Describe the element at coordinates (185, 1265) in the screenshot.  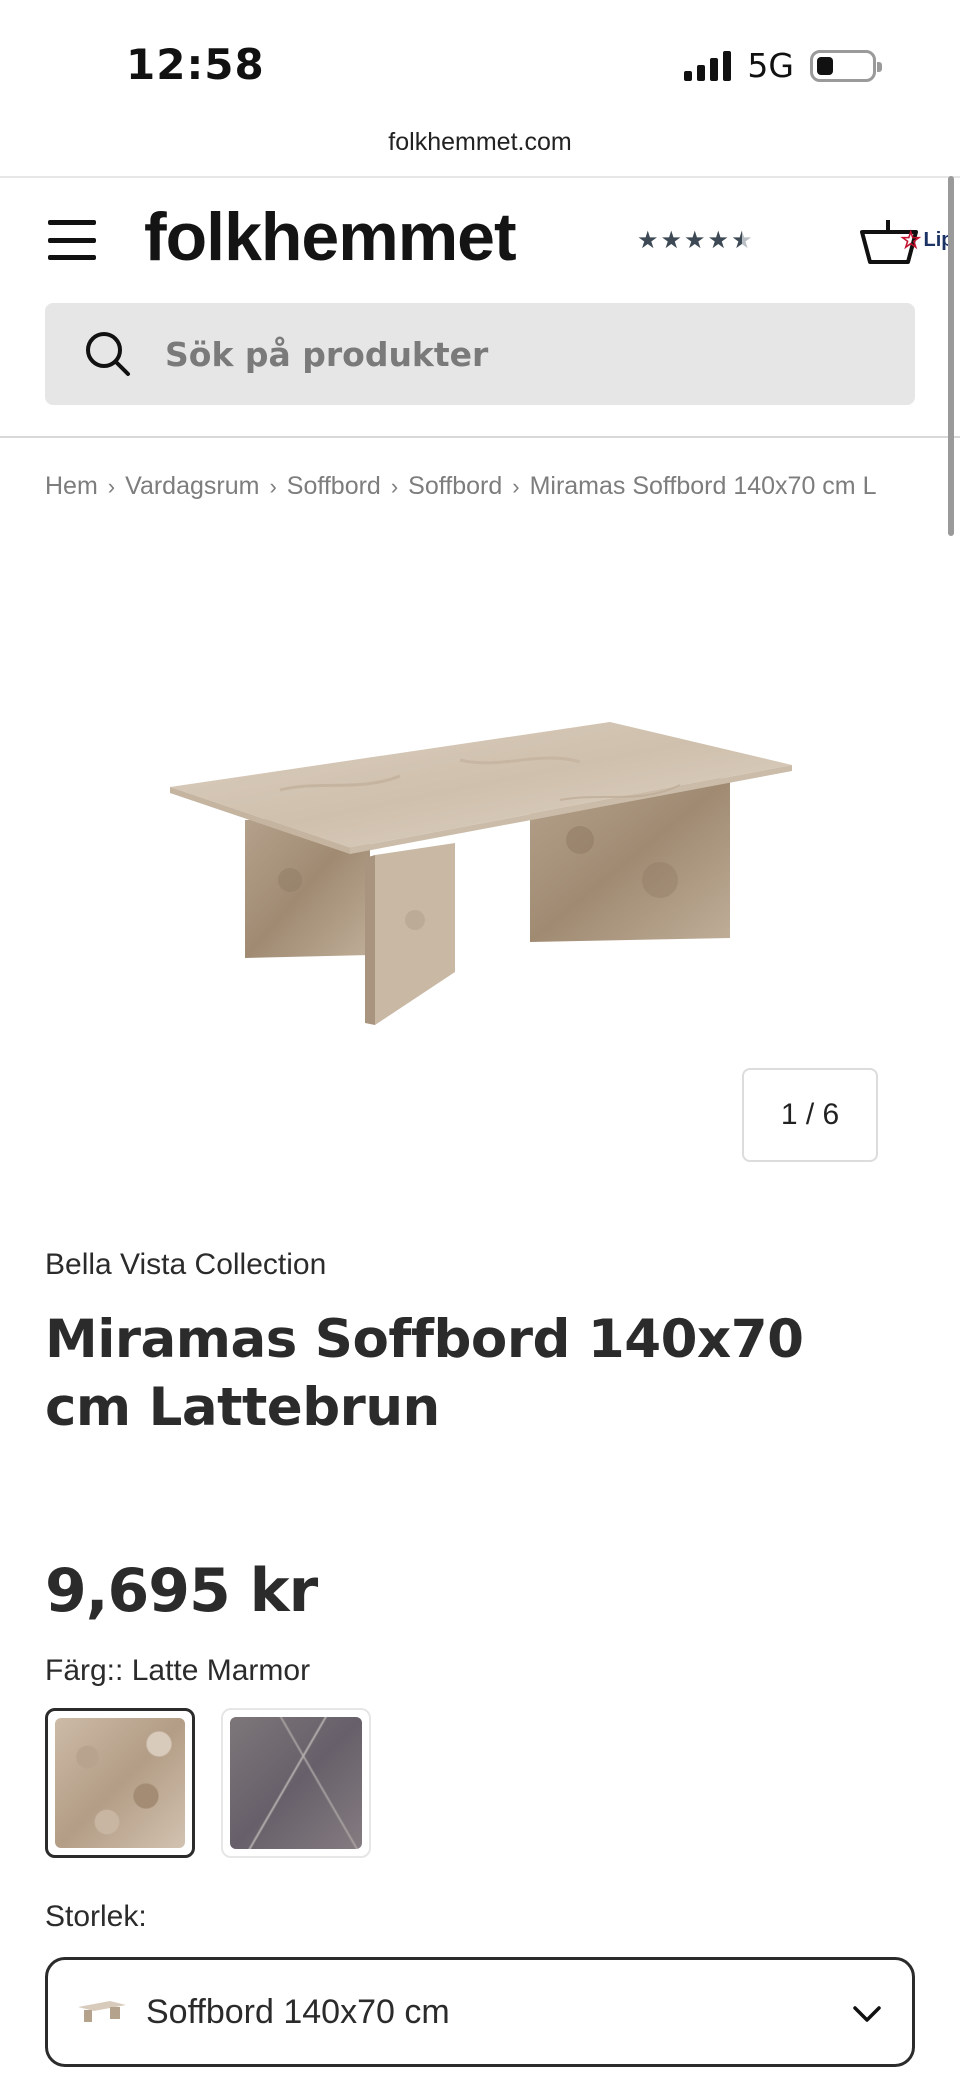
I see `product-brand: Bella Vista Collection` at that location.